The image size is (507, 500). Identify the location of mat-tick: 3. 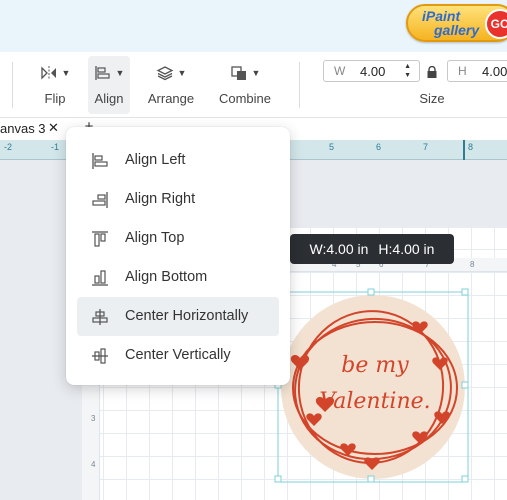
(93, 418).